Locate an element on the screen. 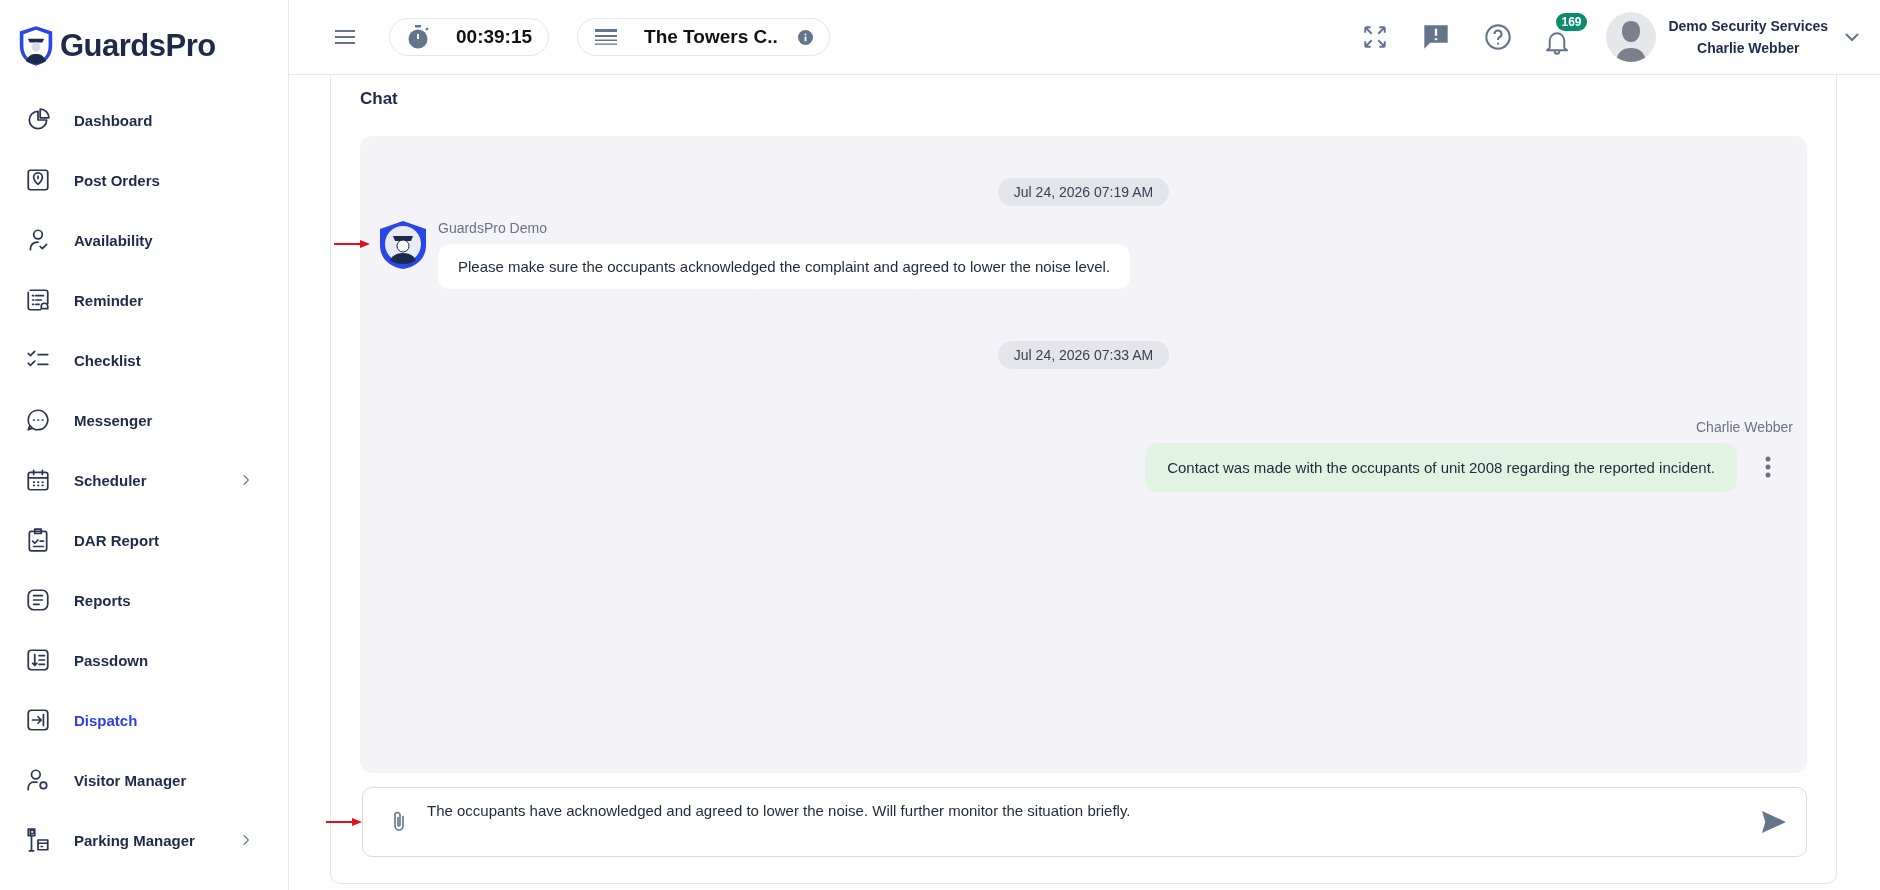 The height and width of the screenshot is (890, 1880). date-separator: Jul 24, 2026 07:19 AM is located at coordinates (1083, 192).